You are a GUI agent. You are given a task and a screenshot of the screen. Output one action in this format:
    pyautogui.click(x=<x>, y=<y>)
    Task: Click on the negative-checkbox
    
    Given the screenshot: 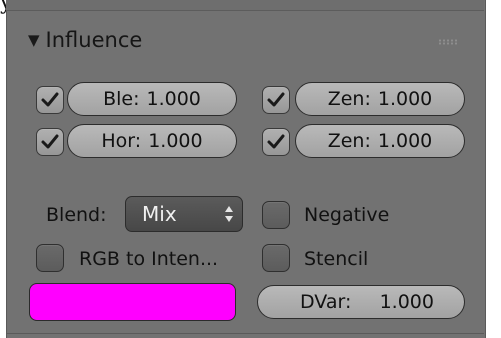 What is the action you would take?
    pyautogui.click(x=276, y=215)
    